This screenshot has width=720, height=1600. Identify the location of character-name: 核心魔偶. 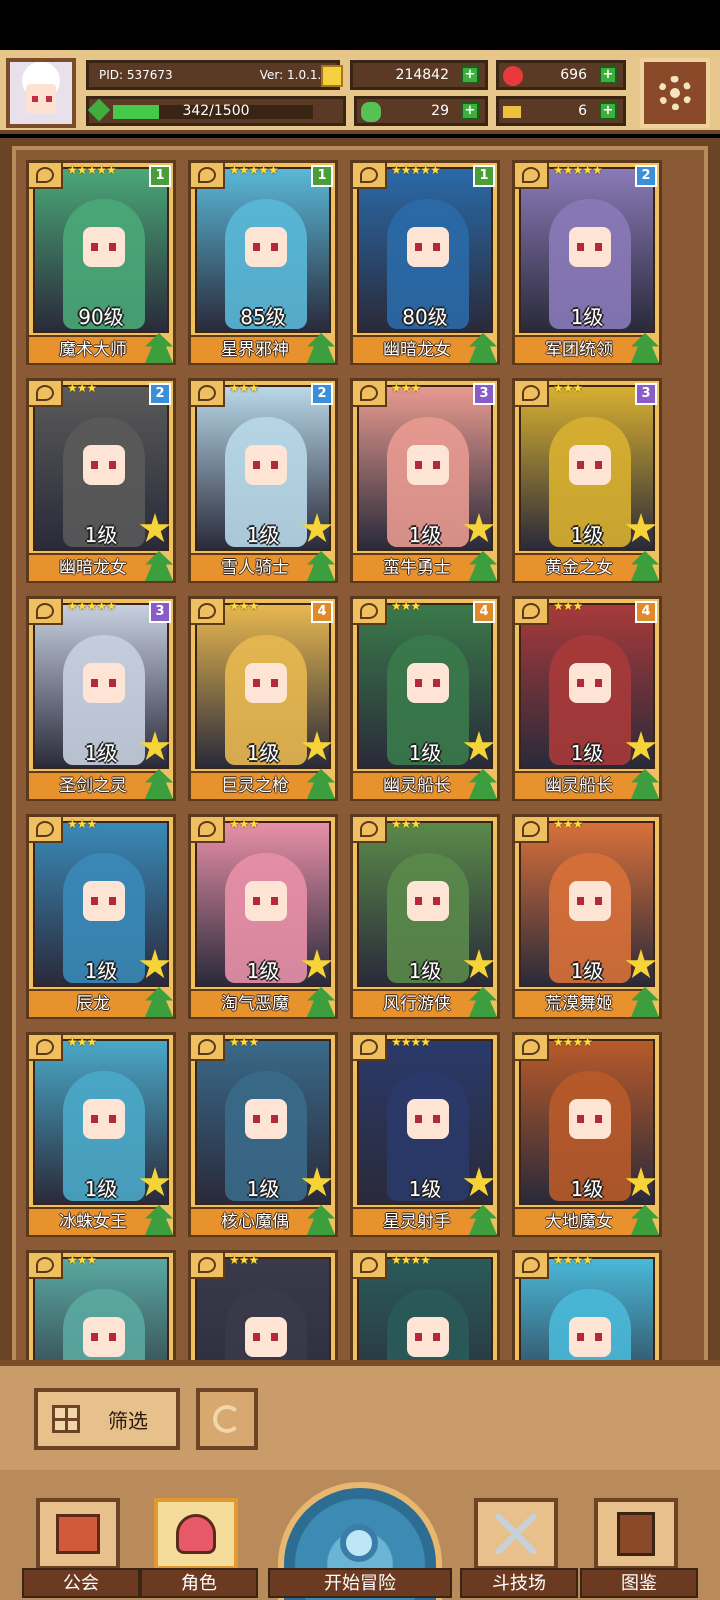
(255, 1221).